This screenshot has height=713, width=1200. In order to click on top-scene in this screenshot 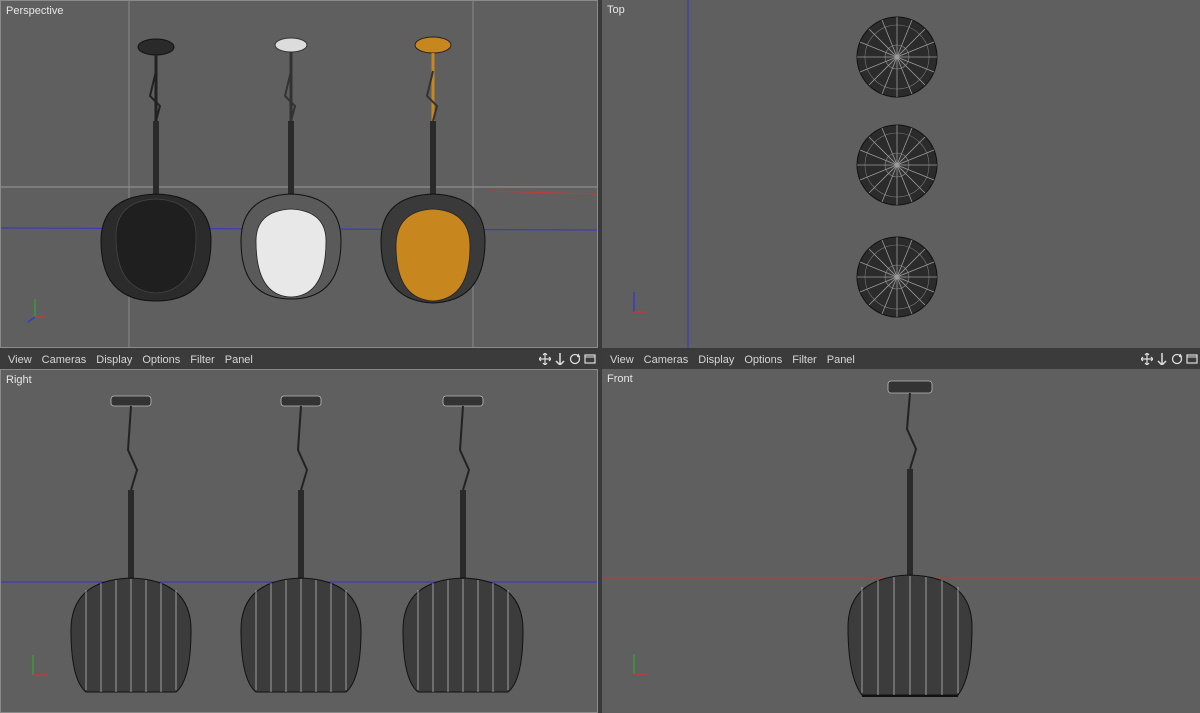, I will do `click(785, 174)`.